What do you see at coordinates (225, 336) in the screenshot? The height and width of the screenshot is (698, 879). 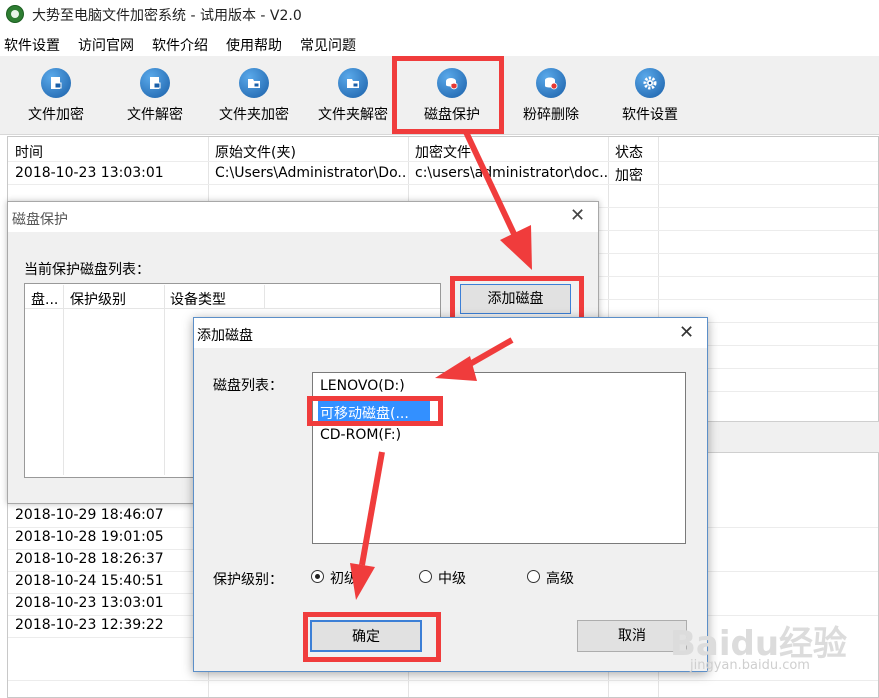 I see `dialog-title: 添加磁盘` at bounding box center [225, 336].